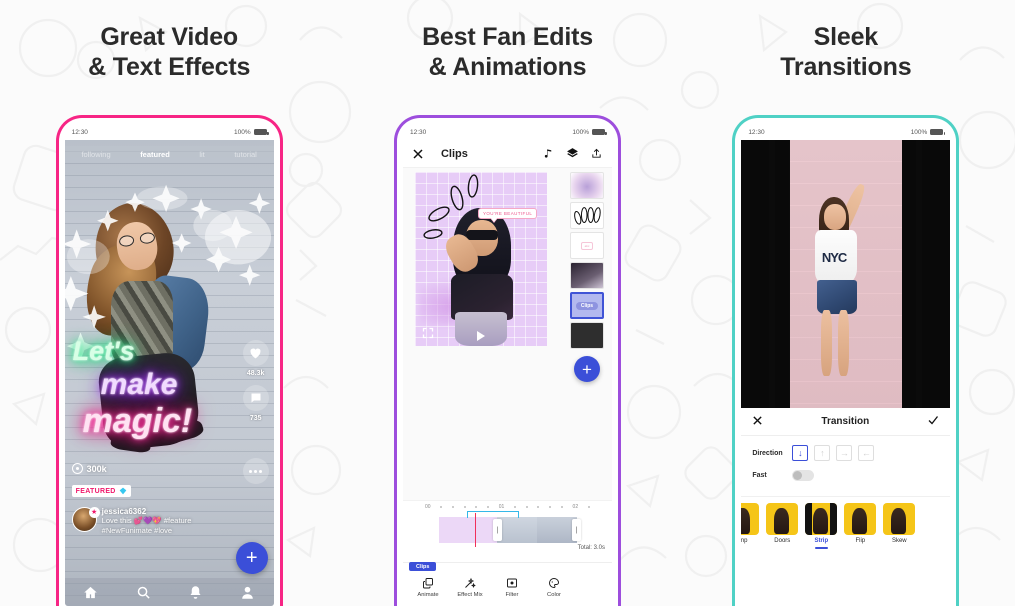 The image size is (1015, 606). What do you see at coordinates (576, 530) in the screenshot?
I see `trim-handle-right: |` at bounding box center [576, 530].